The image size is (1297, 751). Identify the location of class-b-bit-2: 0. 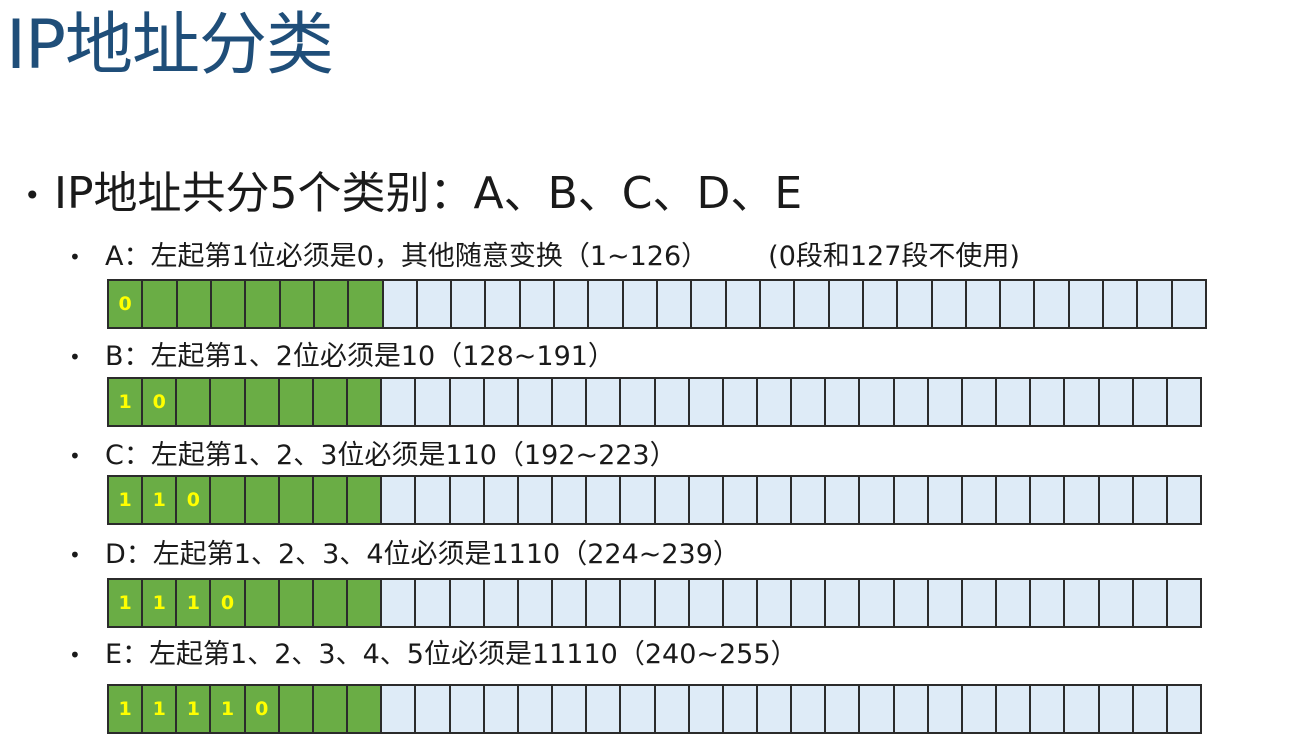
(160, 402).